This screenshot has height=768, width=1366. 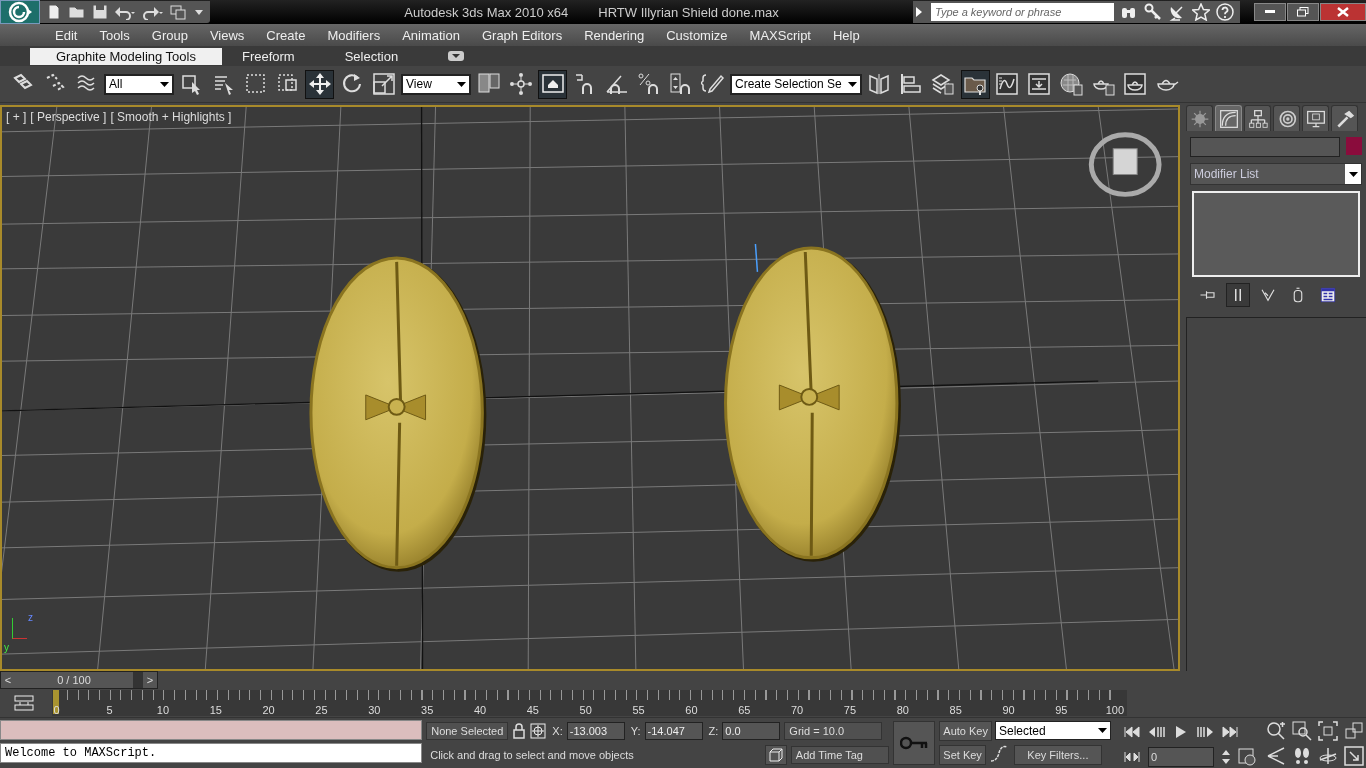 I want to click on viewport-label: [ Perspective ], so click(x=68, y=117).